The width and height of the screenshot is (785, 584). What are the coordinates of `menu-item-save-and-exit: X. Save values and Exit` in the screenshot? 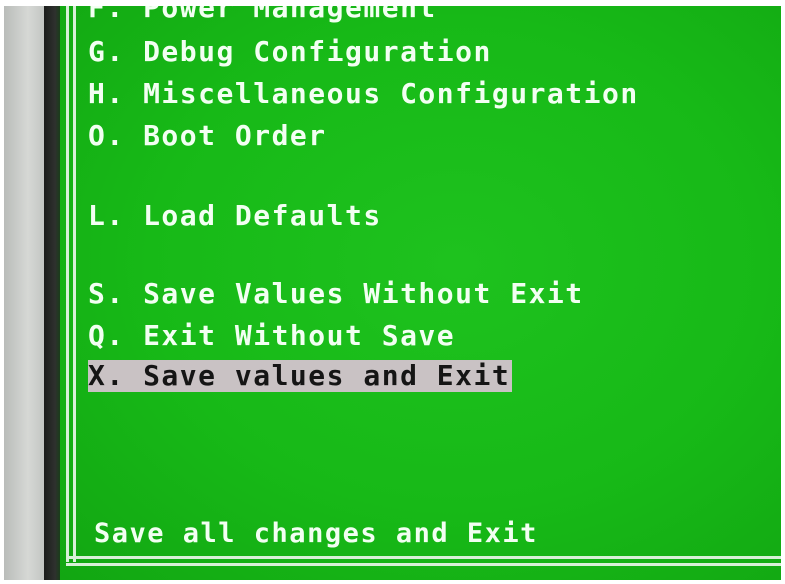 It's located at (300, 376).